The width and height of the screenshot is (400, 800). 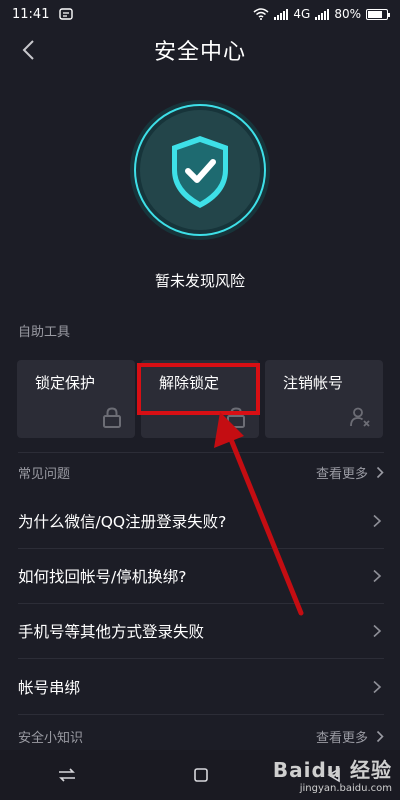 I want to click on battery-percent: 80%, so click(x=347, y=14).